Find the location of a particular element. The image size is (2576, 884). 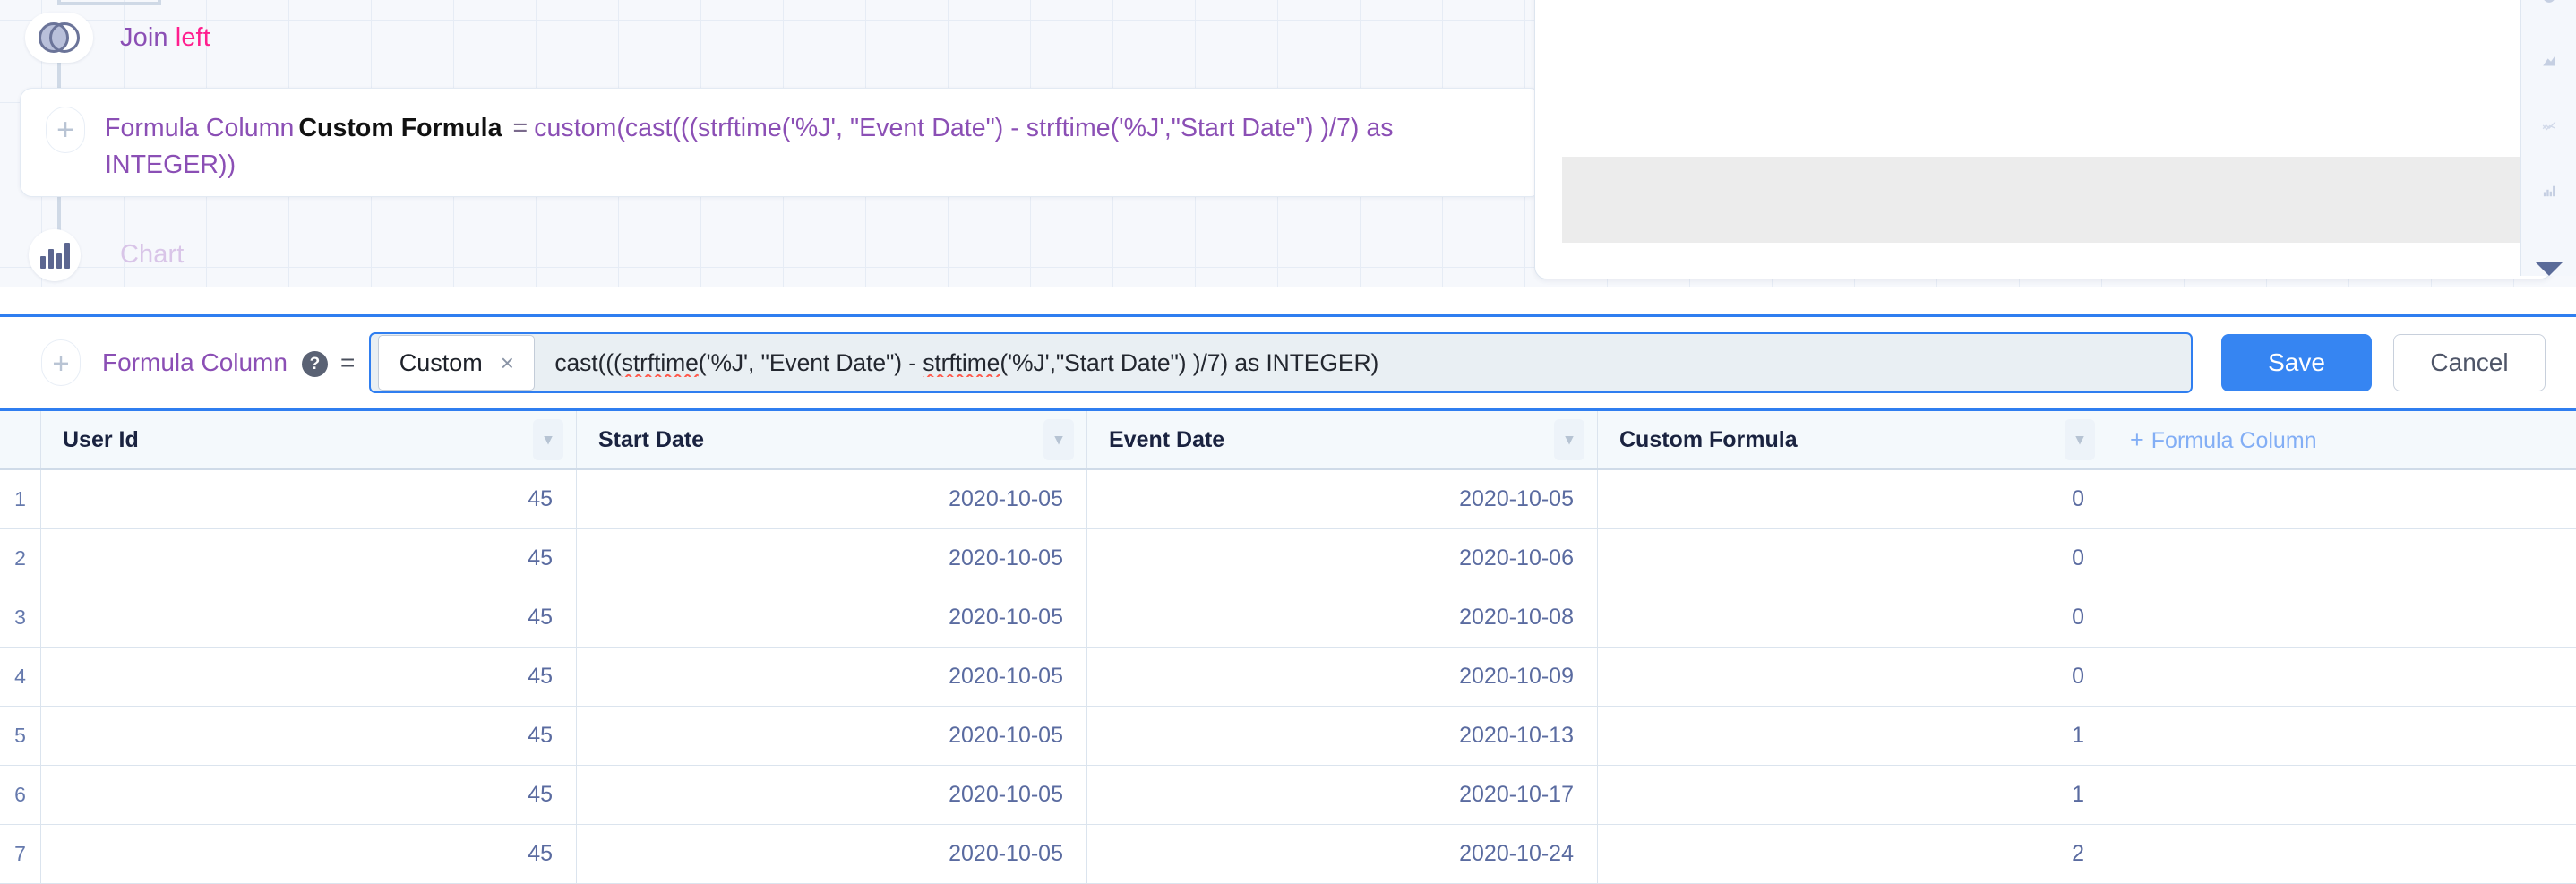

add-formula-column-label: + Formula Column is located at coordinates (2223, 440).